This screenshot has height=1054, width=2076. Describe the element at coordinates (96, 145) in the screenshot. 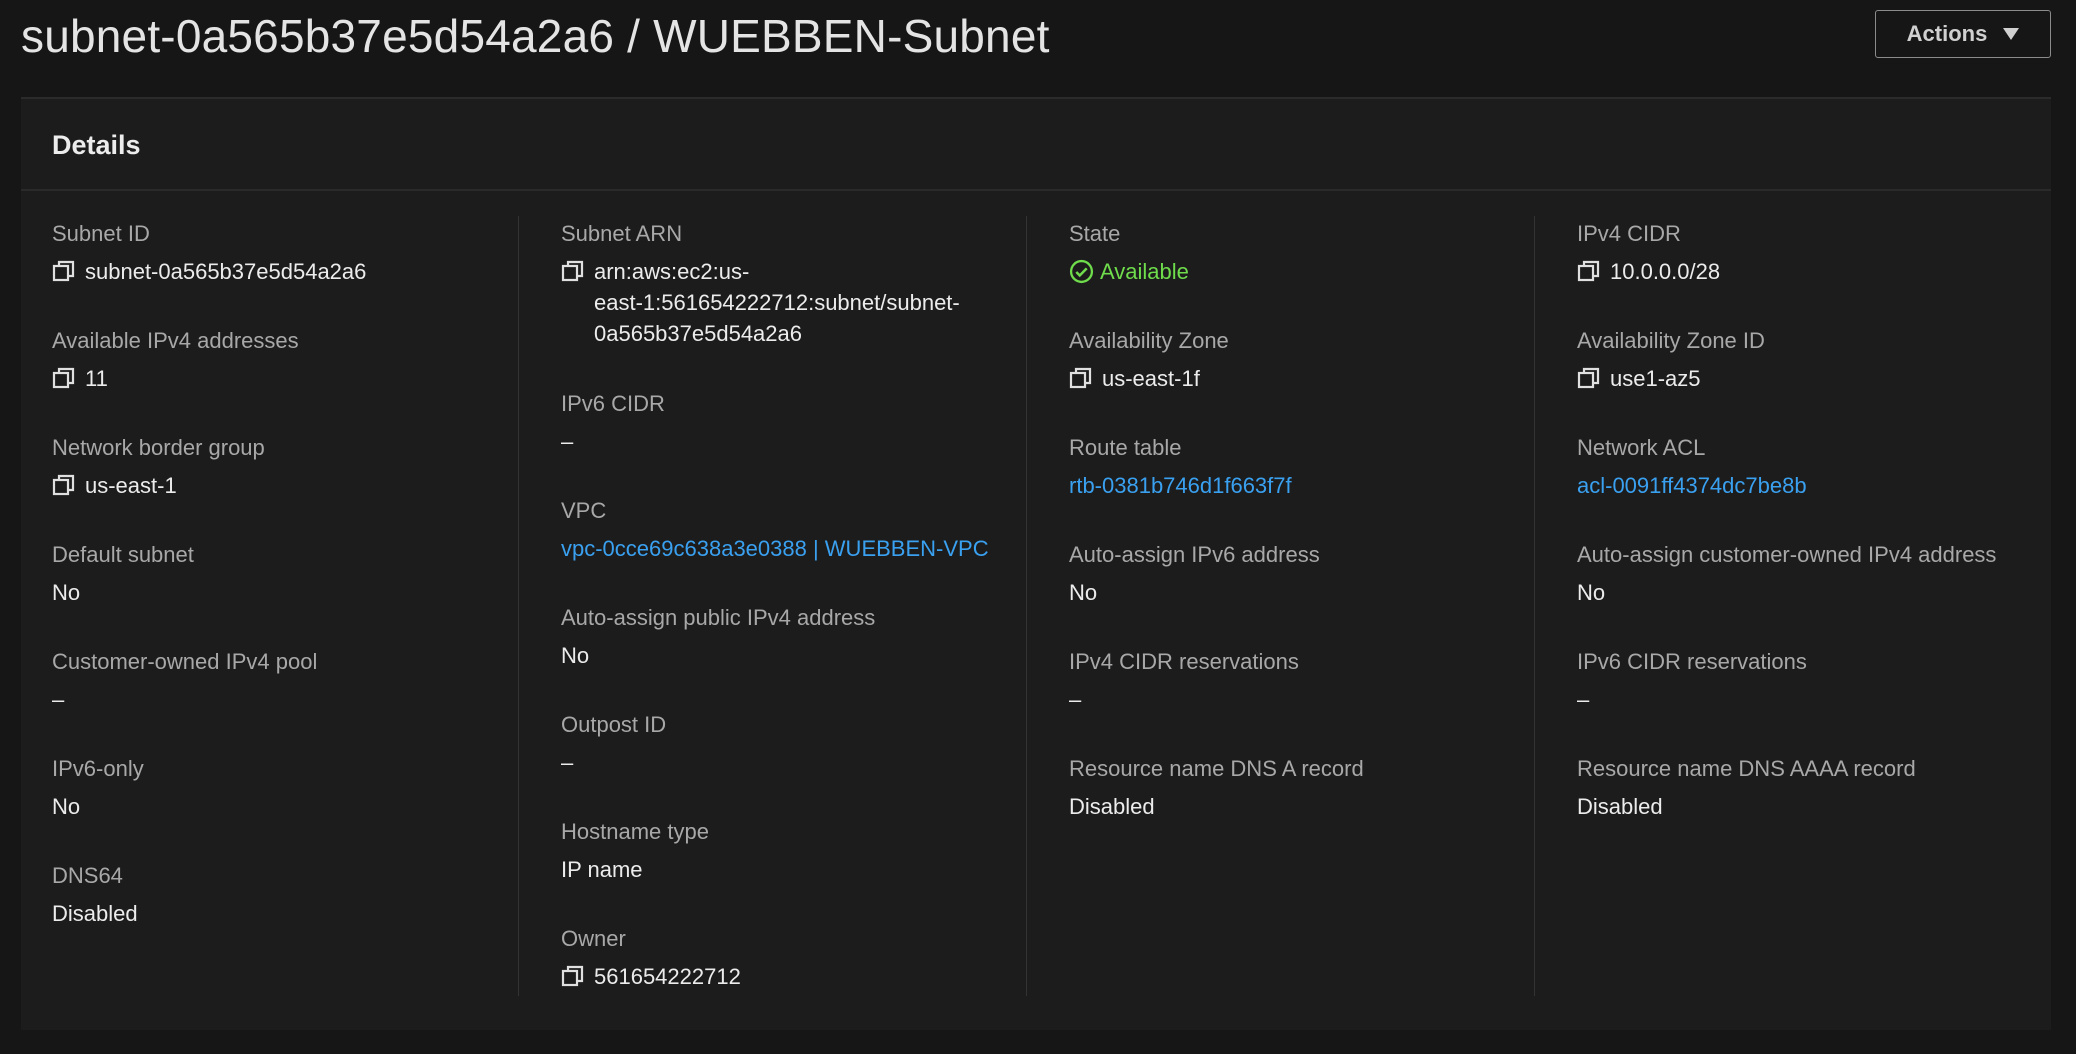

I see `details-title: Details` at that location.